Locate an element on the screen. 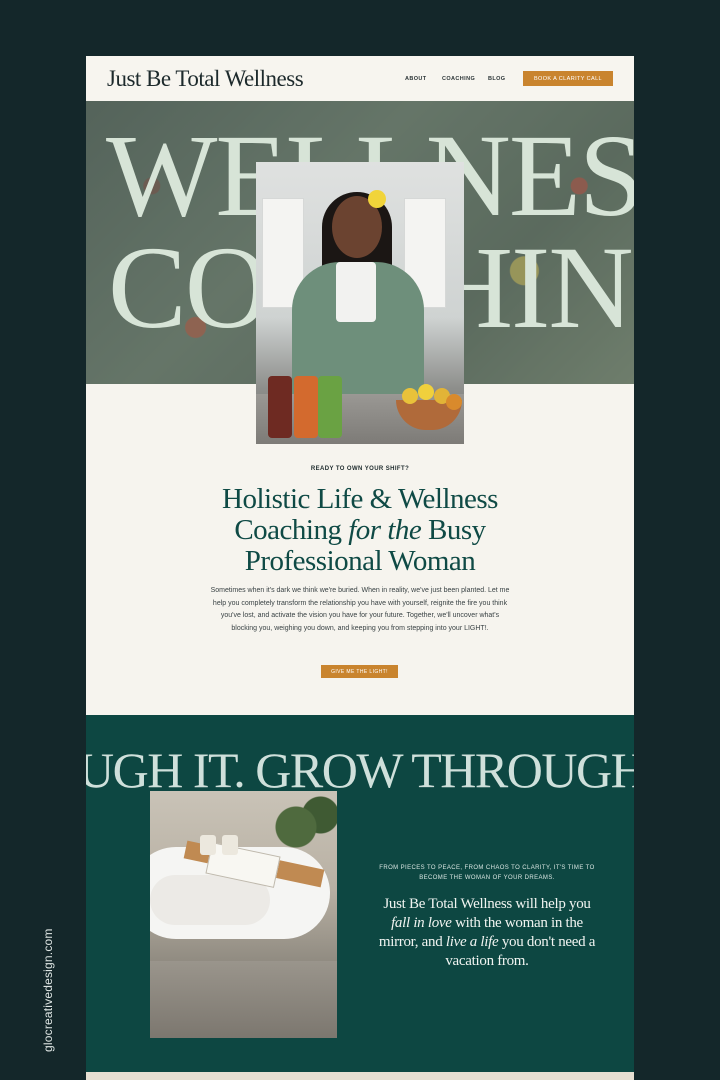  hero-portrait-photo is located at coordinates (360, 303).